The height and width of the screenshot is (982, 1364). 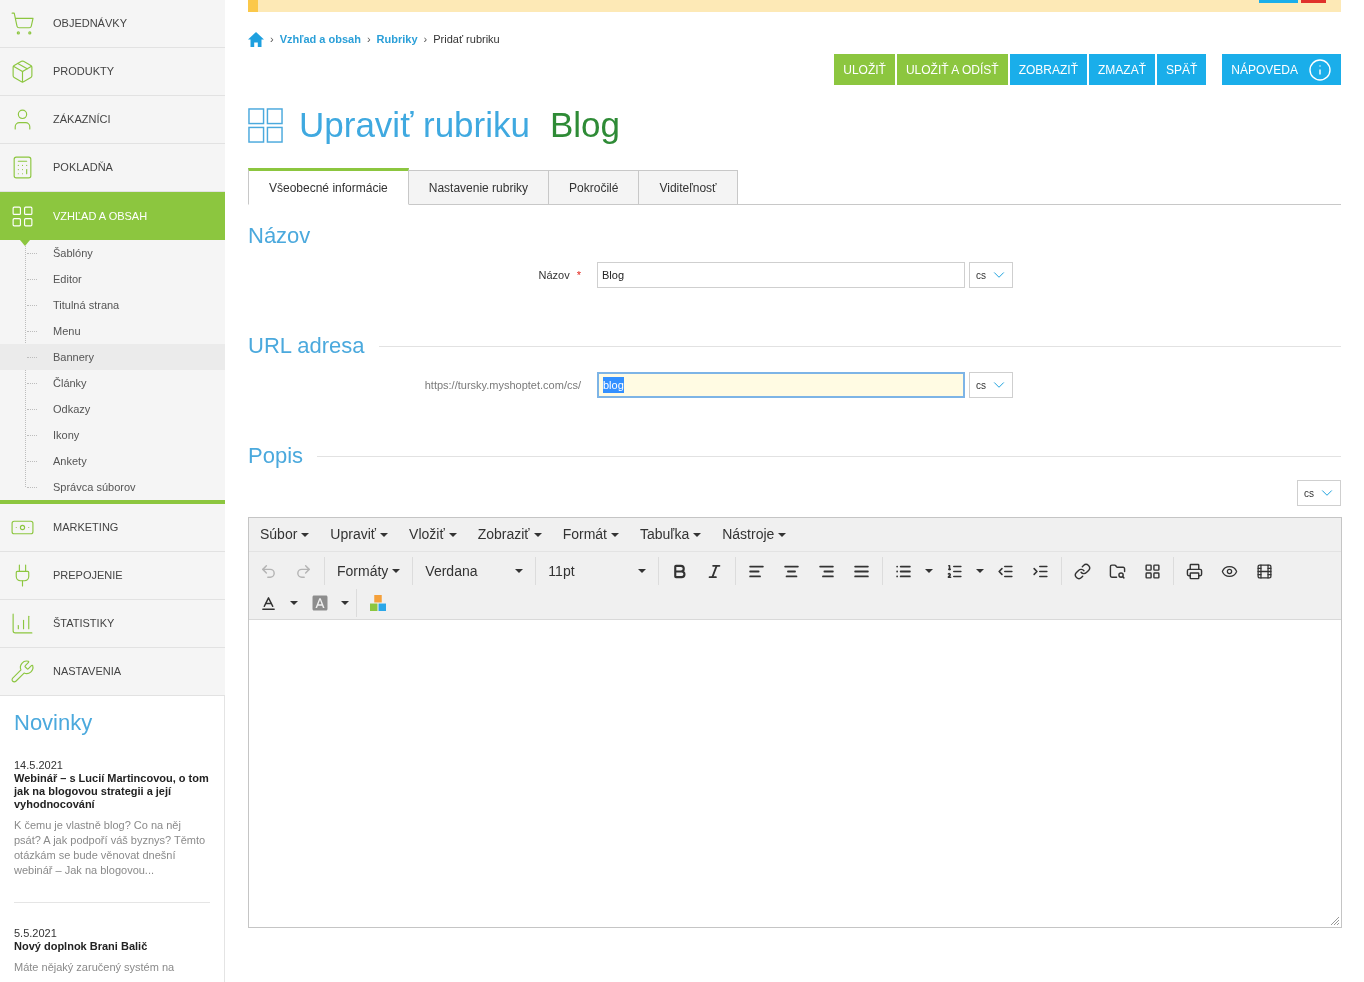 I want to click on numbered-list-icon, so click(x=955, y=571).